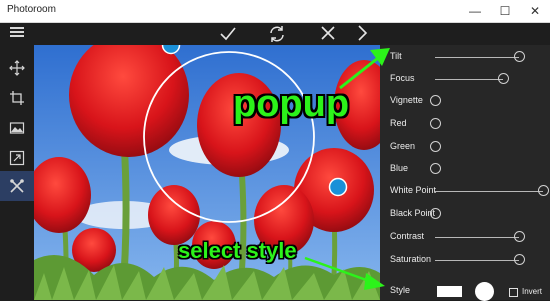  I want to click on hamburger-menu-icon, so click(17, 33).